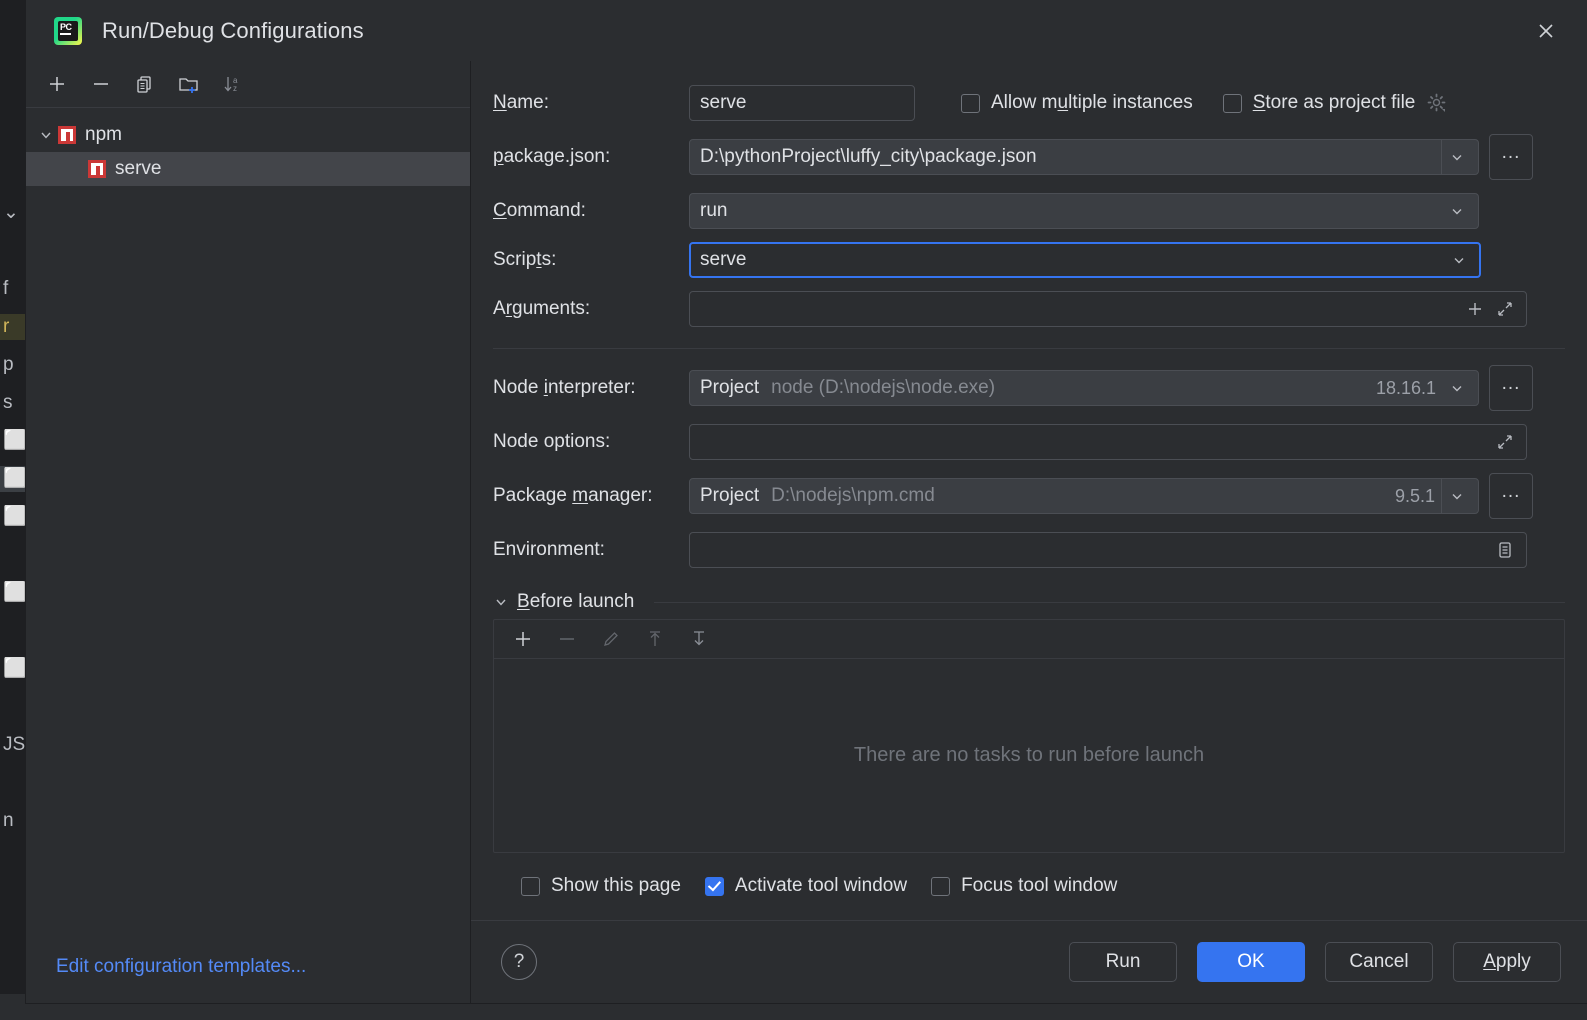  Describe the element at coordinates (101, 84) in the screenshot. I see `remove-configuration-button` at that location.